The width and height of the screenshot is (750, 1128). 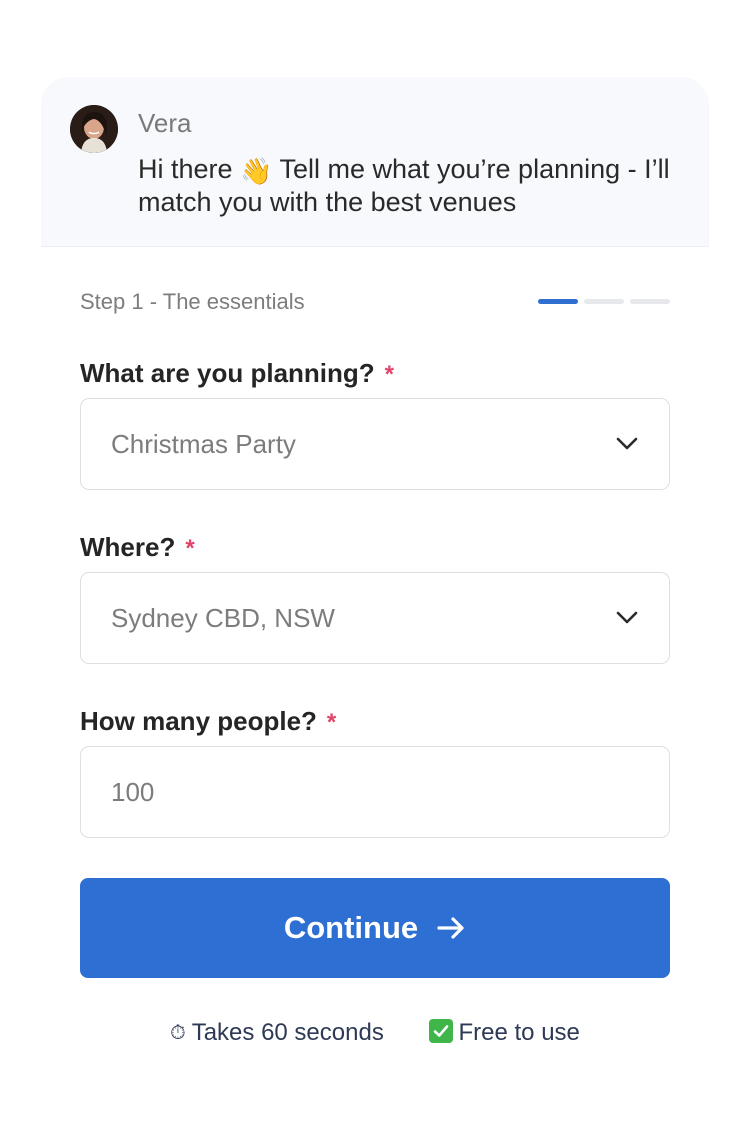 What do you see at coordinates (203, 444) in the screenshot?
I see `event-type-value: Christmas Party` at bounding box center [203, 444].